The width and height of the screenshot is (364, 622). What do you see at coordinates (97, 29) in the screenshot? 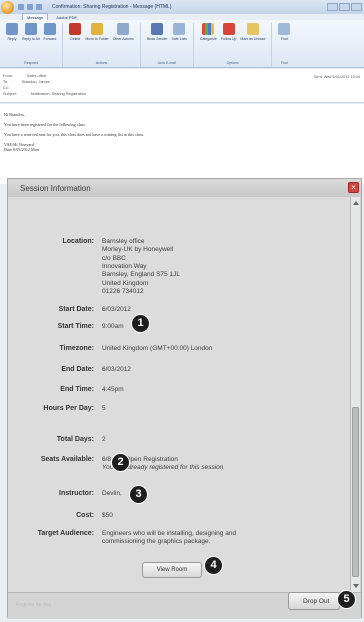
I see `folder-icon` at bounding box center [97, 29].